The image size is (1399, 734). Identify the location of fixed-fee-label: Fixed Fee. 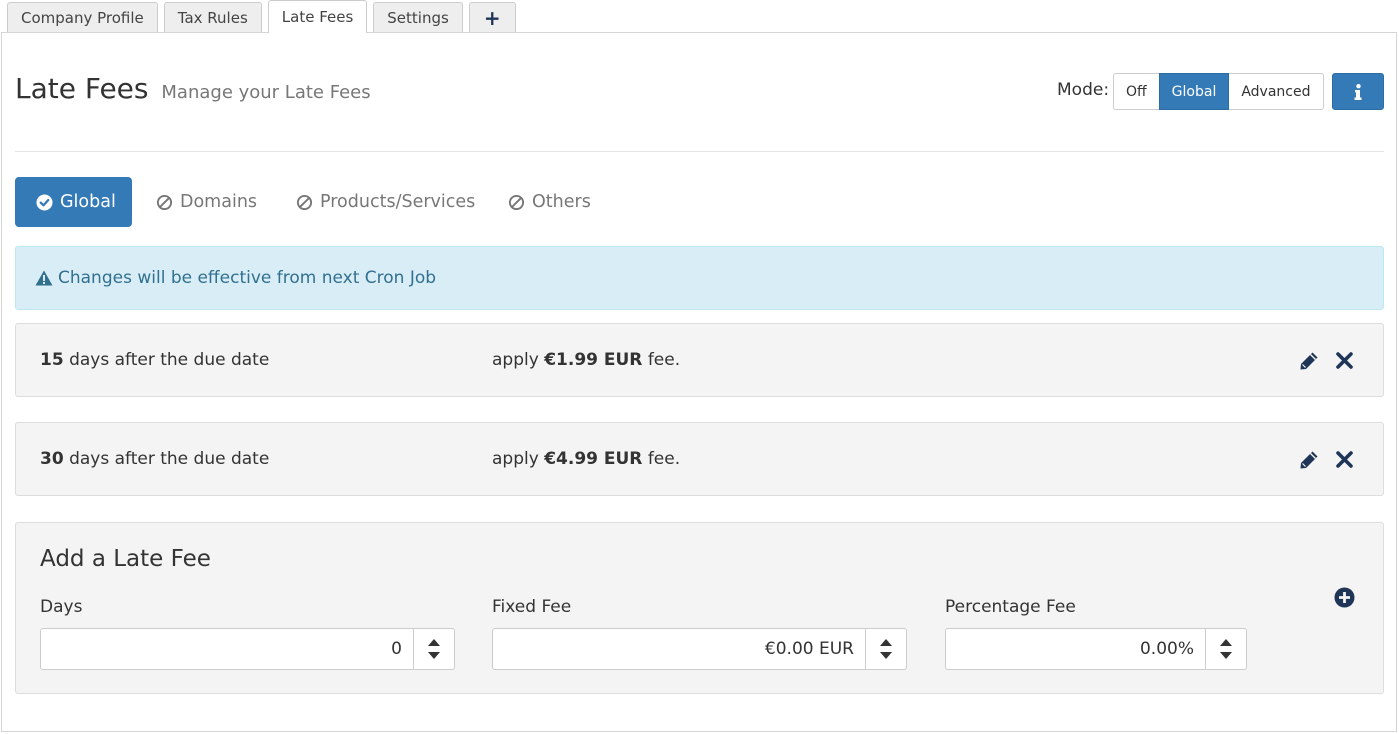
(532, 607).